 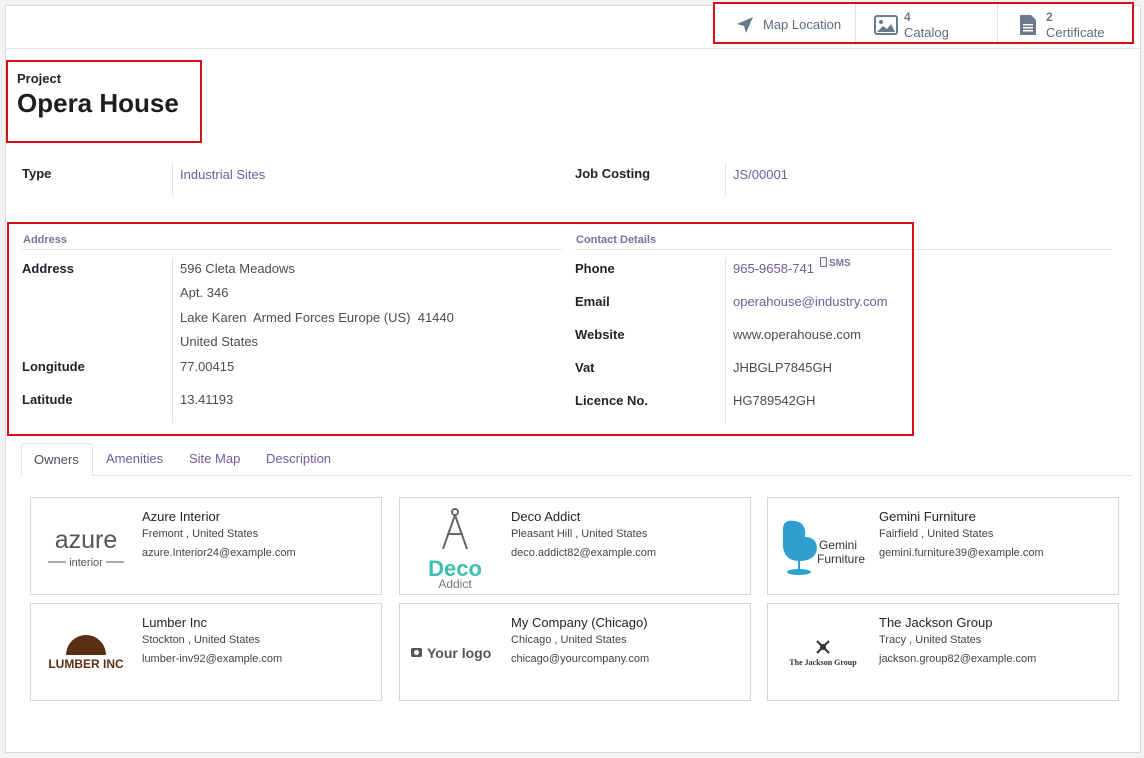 What do you see at coordinates (455, 583) in the screenshot?
I see `svg-text: Addict` at bounding box center [455, 583].